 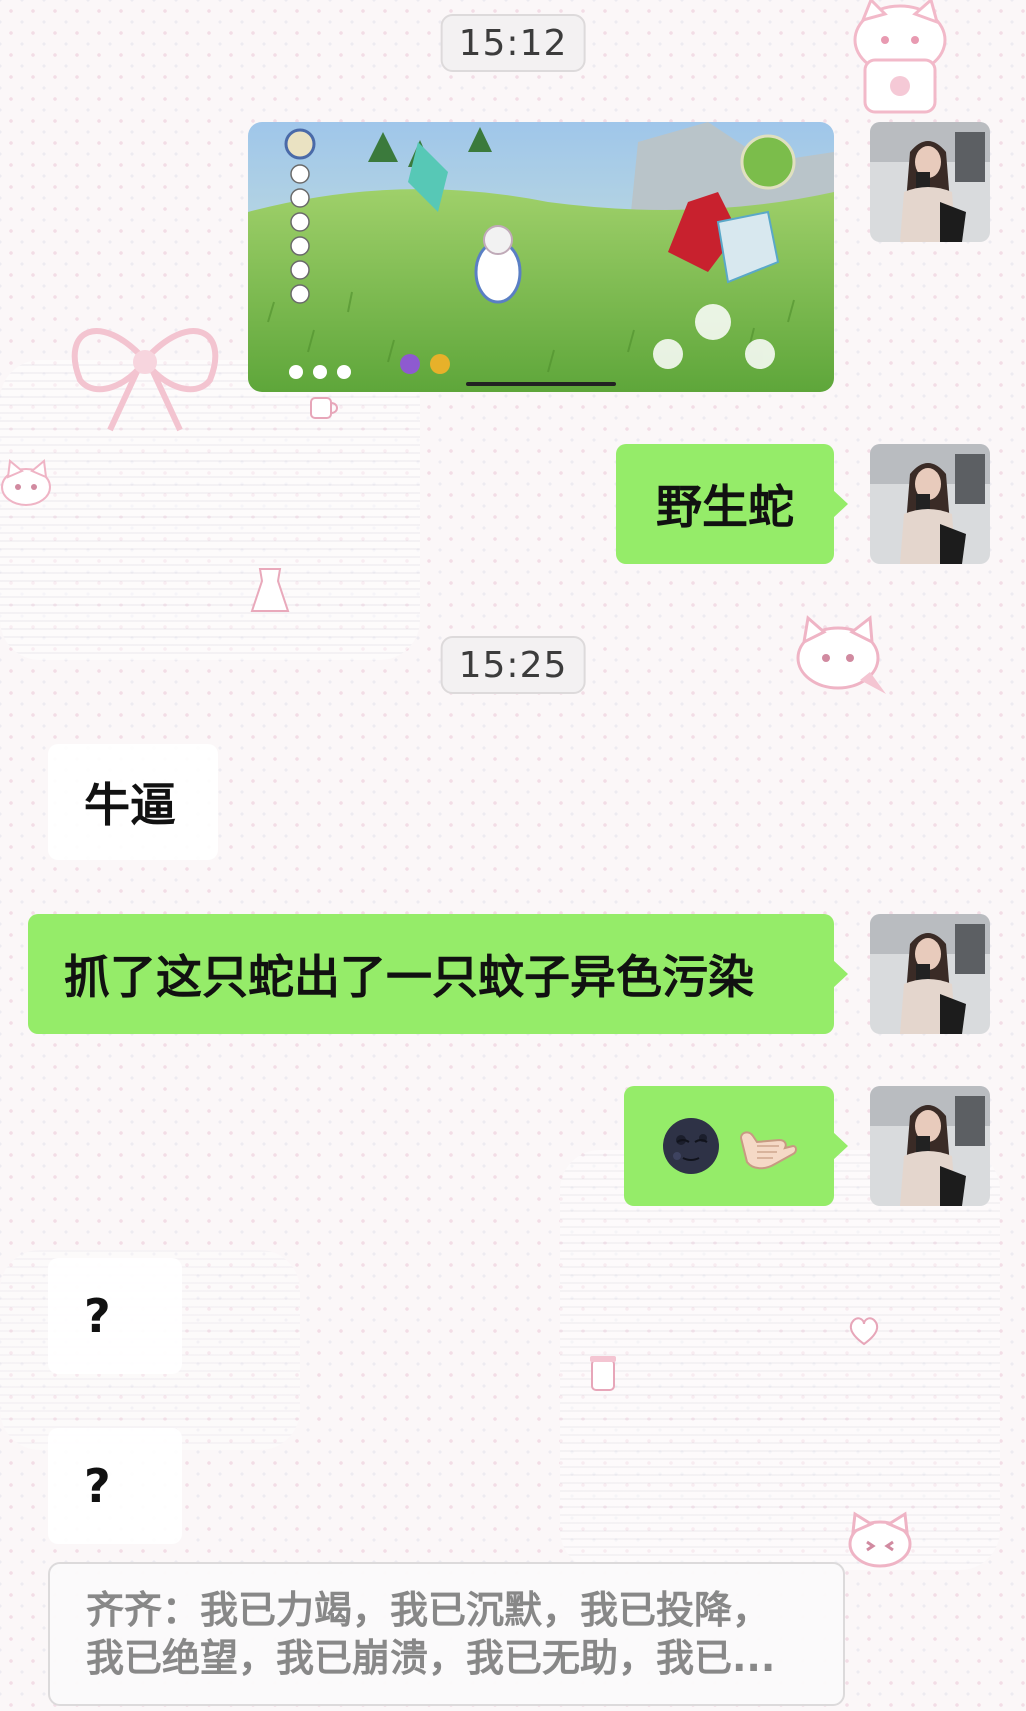 I want to click on message-bubble-sent: 野生蛇, so click(x=732, y=504).